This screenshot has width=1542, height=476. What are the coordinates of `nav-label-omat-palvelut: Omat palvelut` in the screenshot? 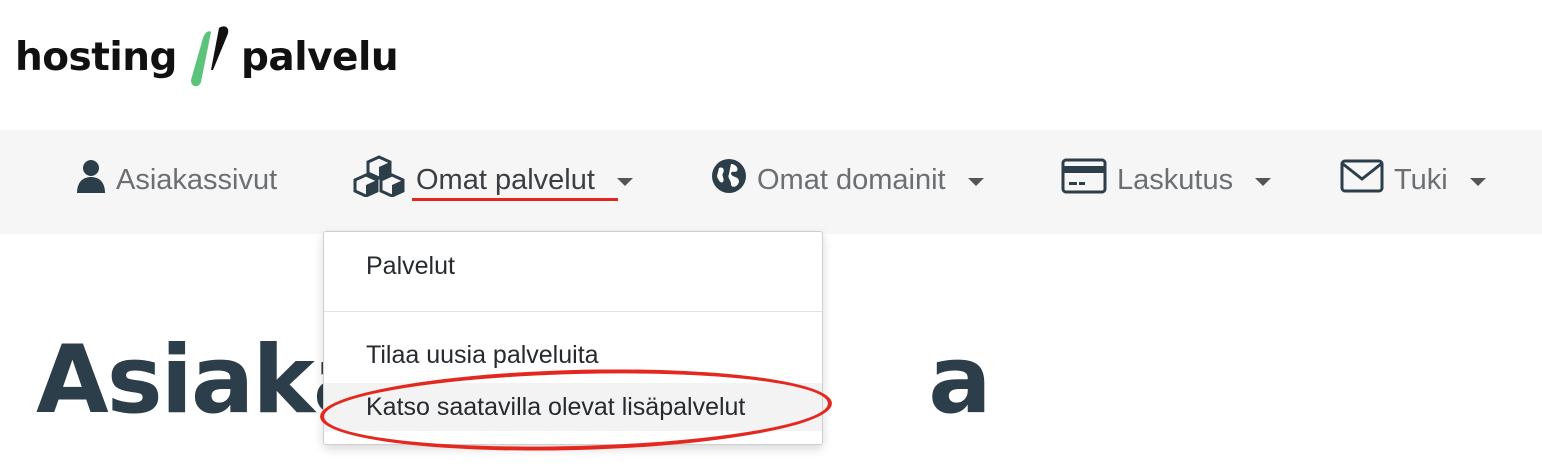 It's located at (505, 179).